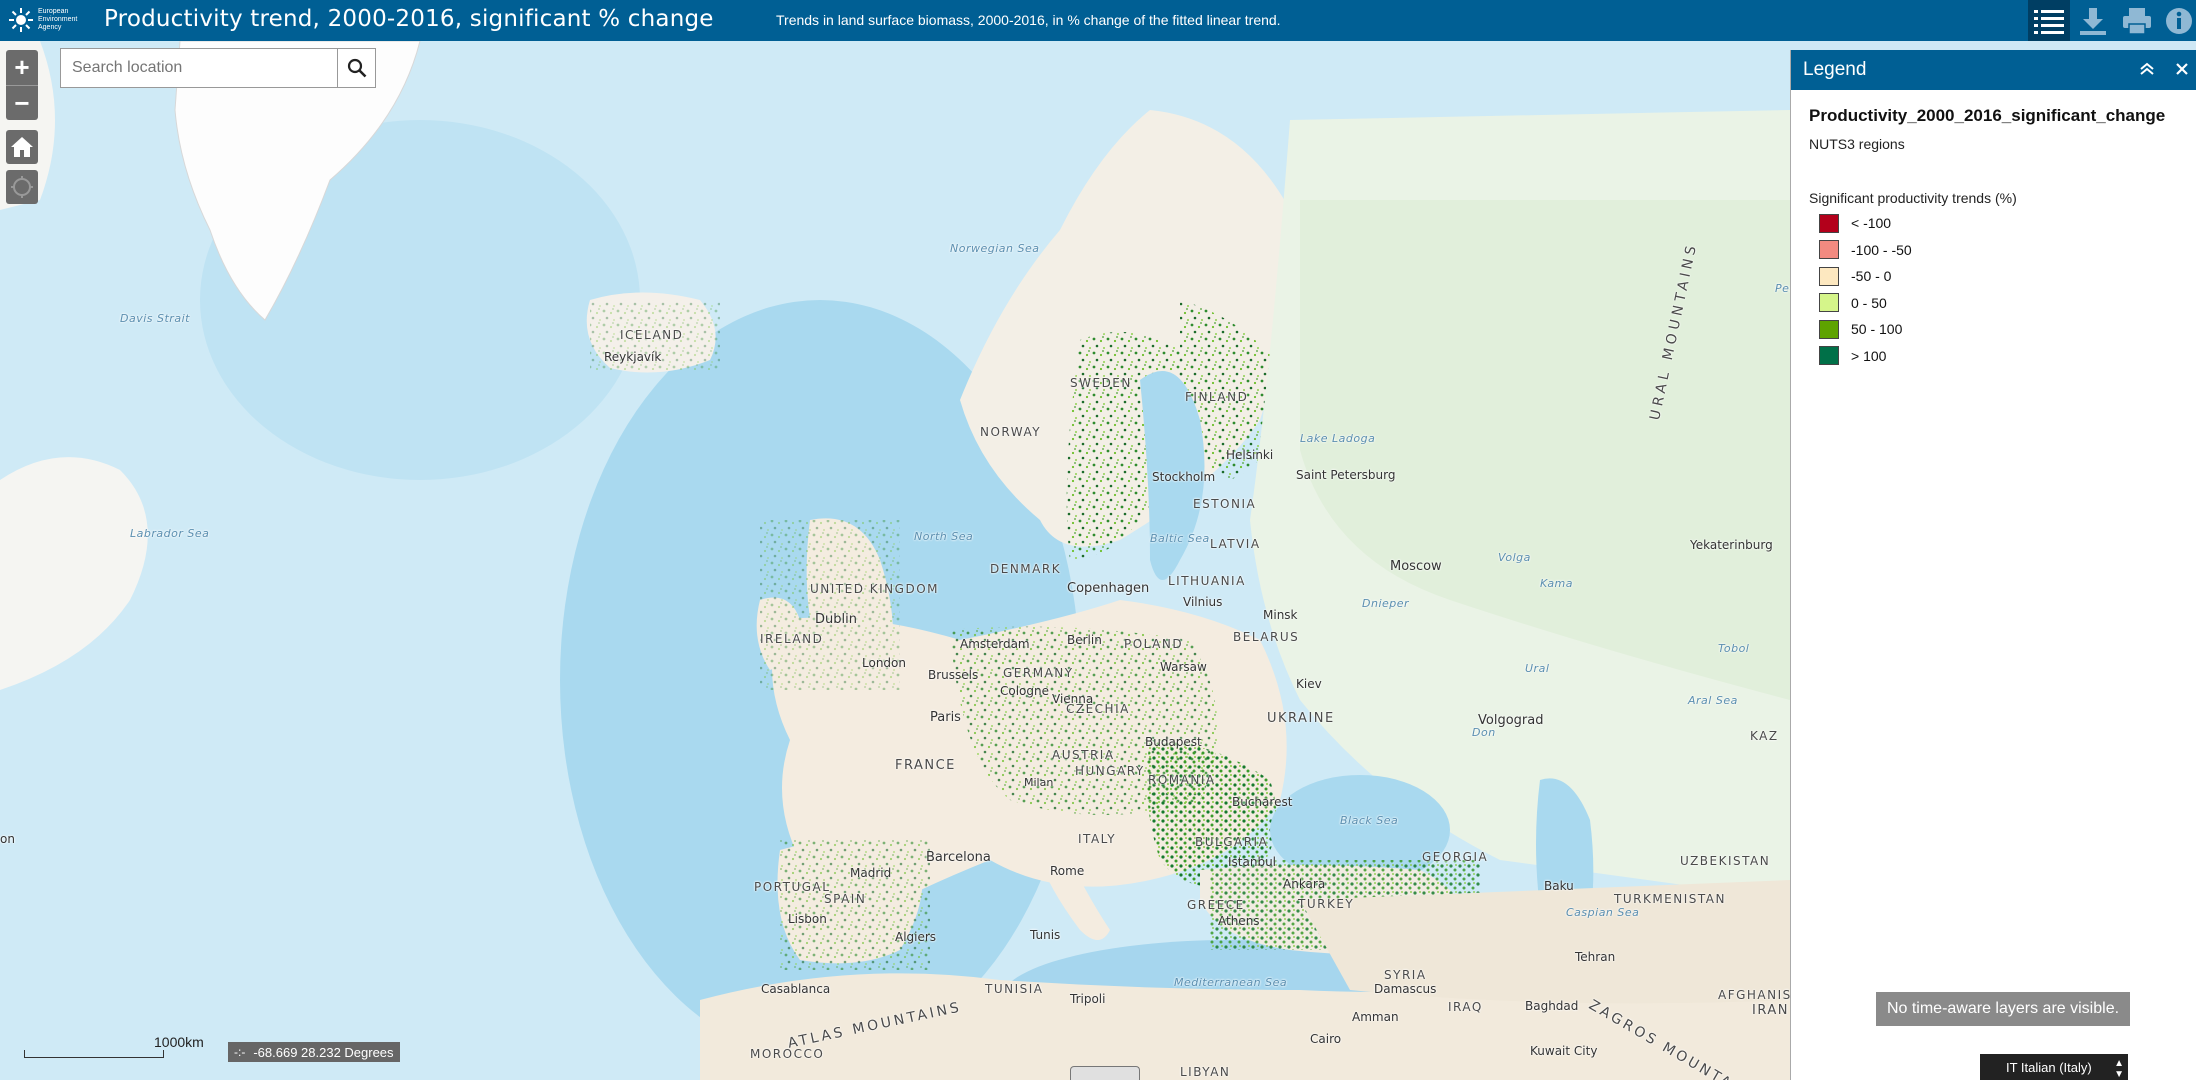 The image size is (2196, 1080). I want to click on map-label: Tobol, so click(1734, 648).